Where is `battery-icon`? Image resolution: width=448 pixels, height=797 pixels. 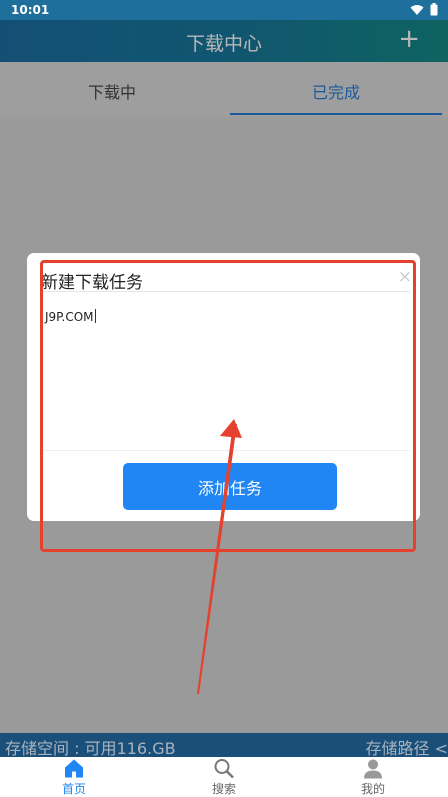
battery-icon is located at coordinates (434, 9).